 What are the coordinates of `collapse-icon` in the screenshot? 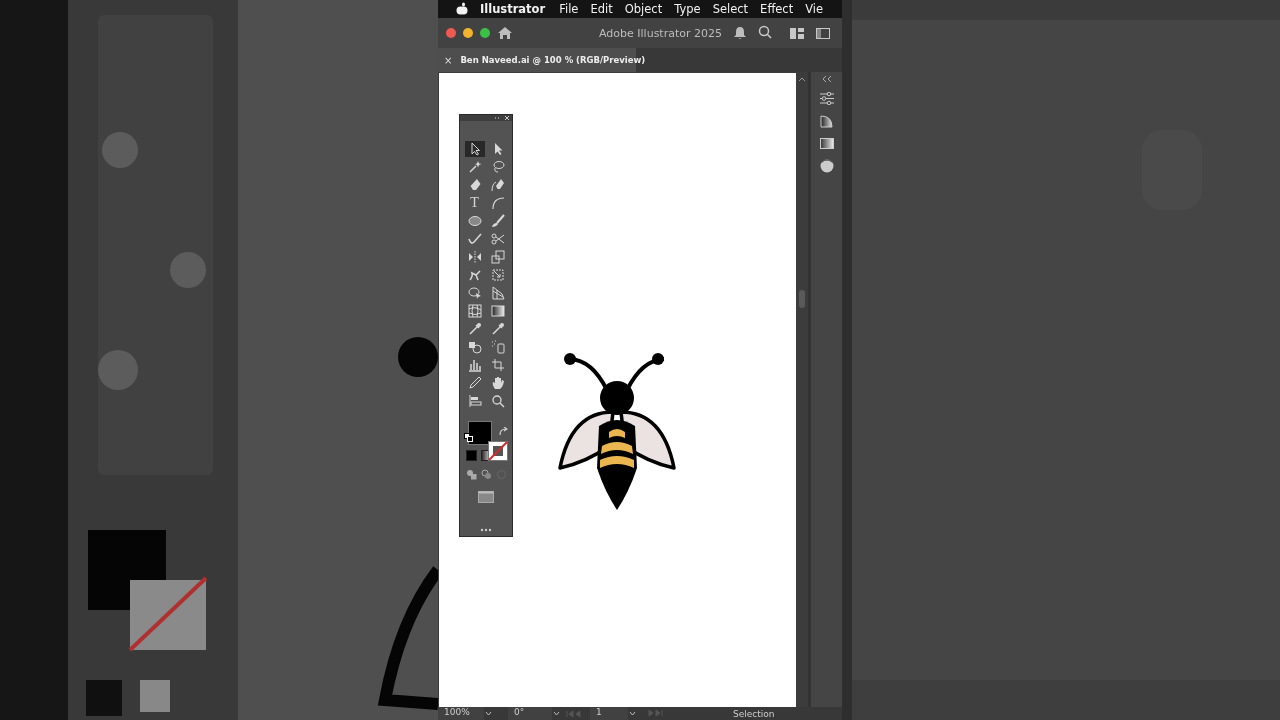 It's located at (826, 79).